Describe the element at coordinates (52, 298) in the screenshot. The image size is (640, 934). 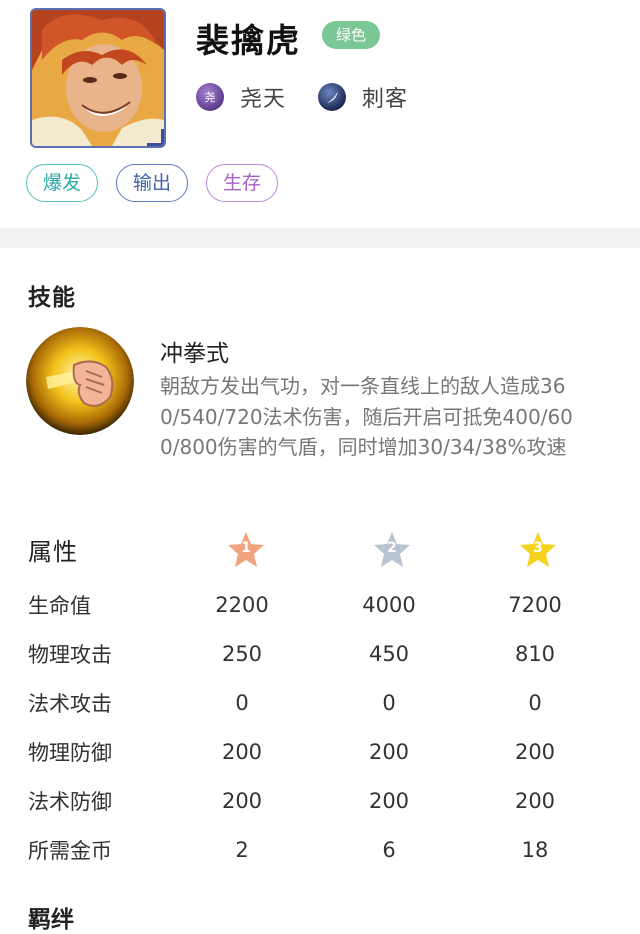
I see `skills-title: 技能` at that location.